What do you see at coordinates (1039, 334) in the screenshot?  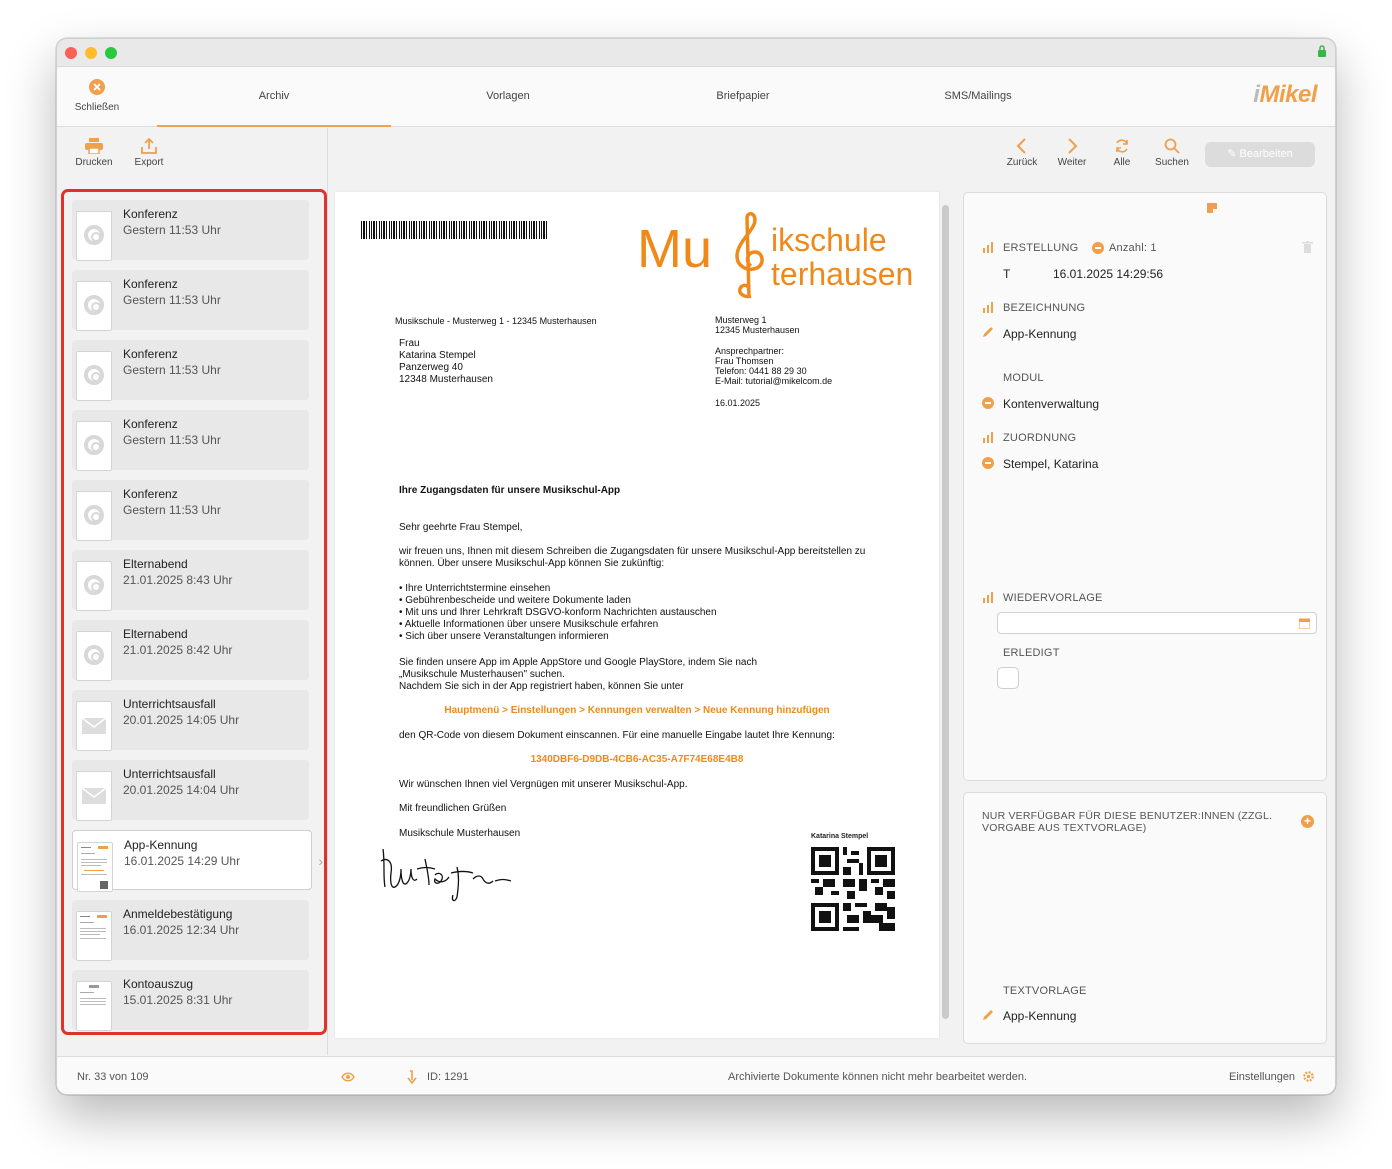 I see `bezeichnung-value: App-Kennung` at bounding box center [1039, 334].